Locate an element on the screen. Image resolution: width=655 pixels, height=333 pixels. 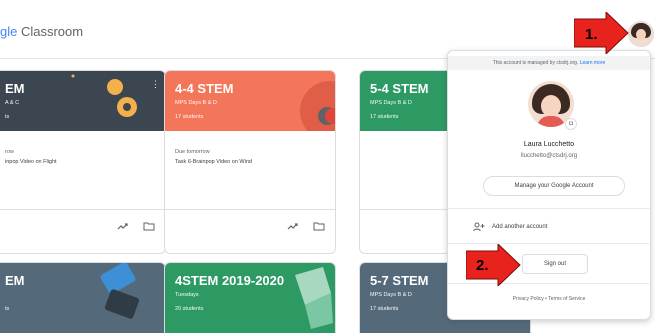
assignment-link: inpop Video on Flight is located at coordinates (31, 162).